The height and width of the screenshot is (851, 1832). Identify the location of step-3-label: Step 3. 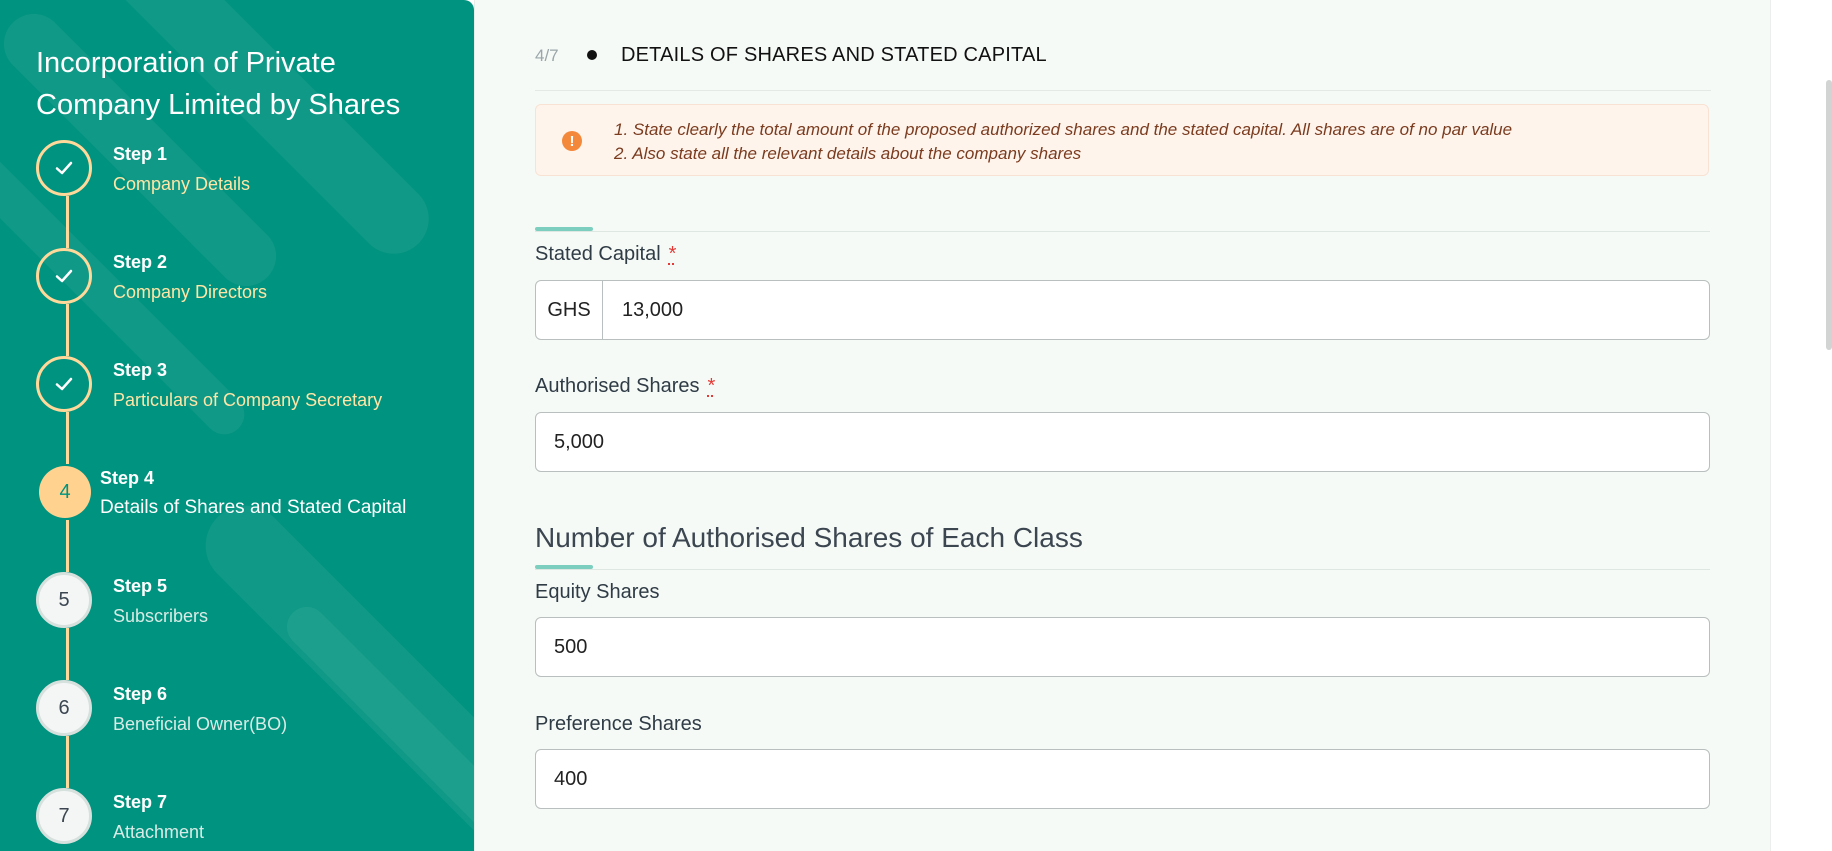
(140, 370).